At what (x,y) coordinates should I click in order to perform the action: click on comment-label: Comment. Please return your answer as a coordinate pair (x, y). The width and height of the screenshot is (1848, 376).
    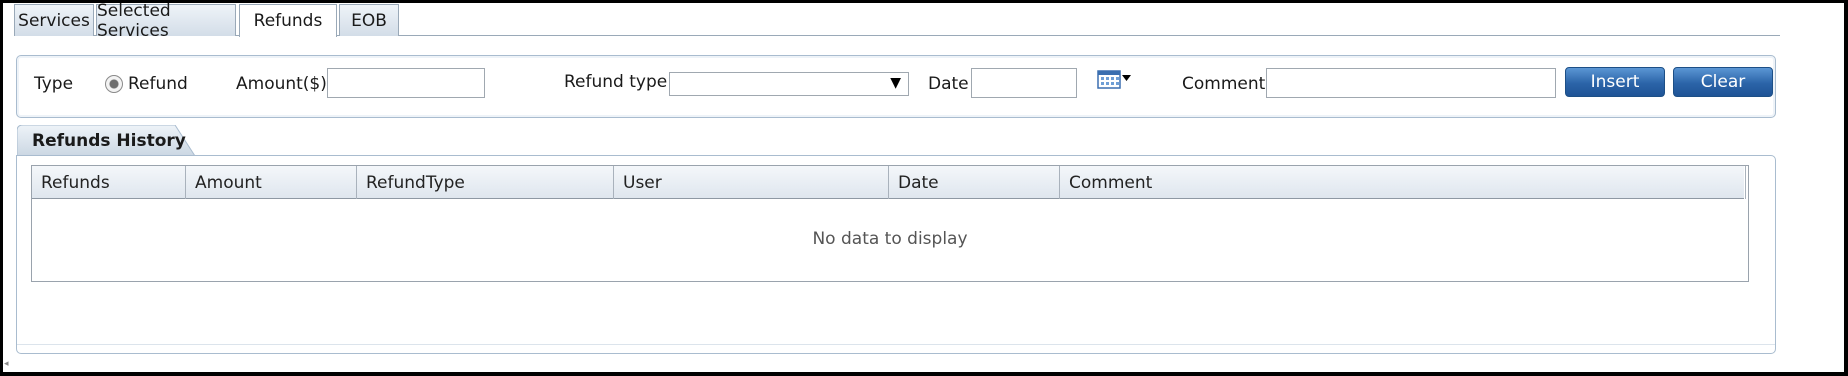
    Looking at the image, I should click on (1224, 84).